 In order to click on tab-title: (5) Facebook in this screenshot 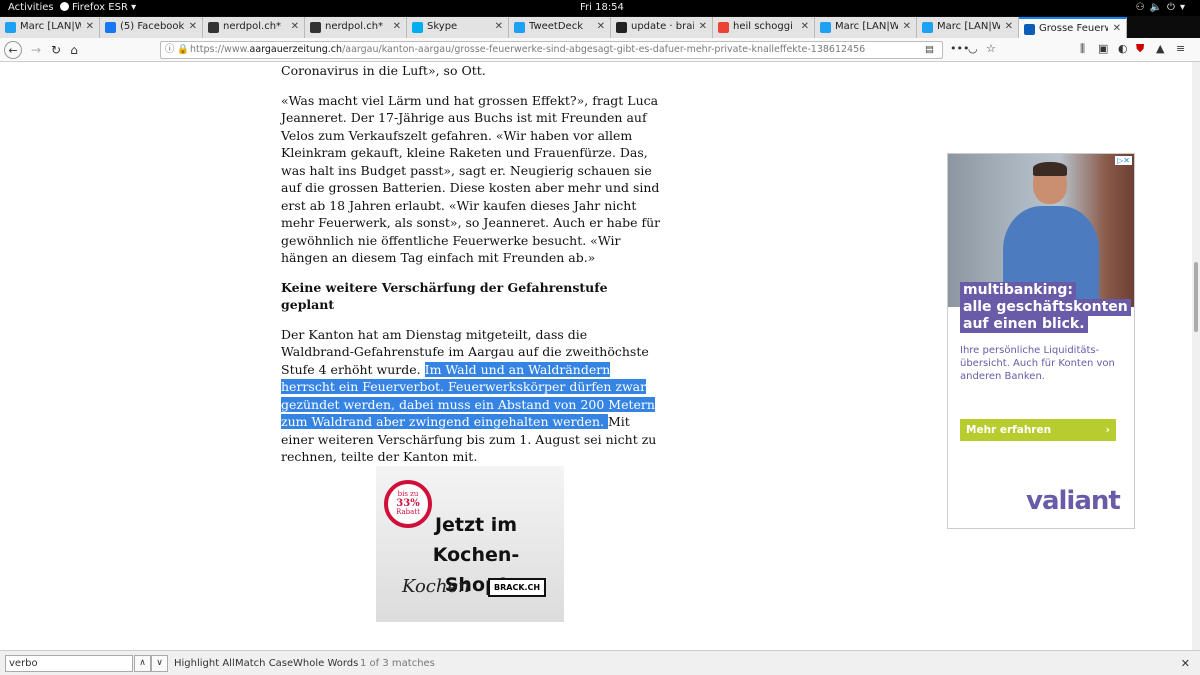, I will do `click(152, 26)`.